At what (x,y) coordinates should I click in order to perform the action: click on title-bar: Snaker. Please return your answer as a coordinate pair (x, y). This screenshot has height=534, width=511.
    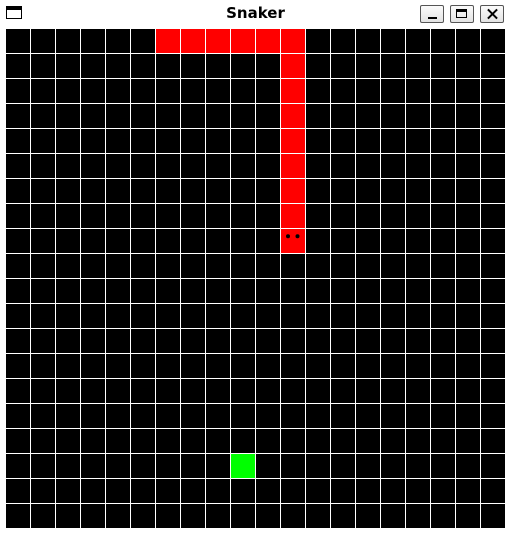
    Looking at the image, I should click on (255, 14).